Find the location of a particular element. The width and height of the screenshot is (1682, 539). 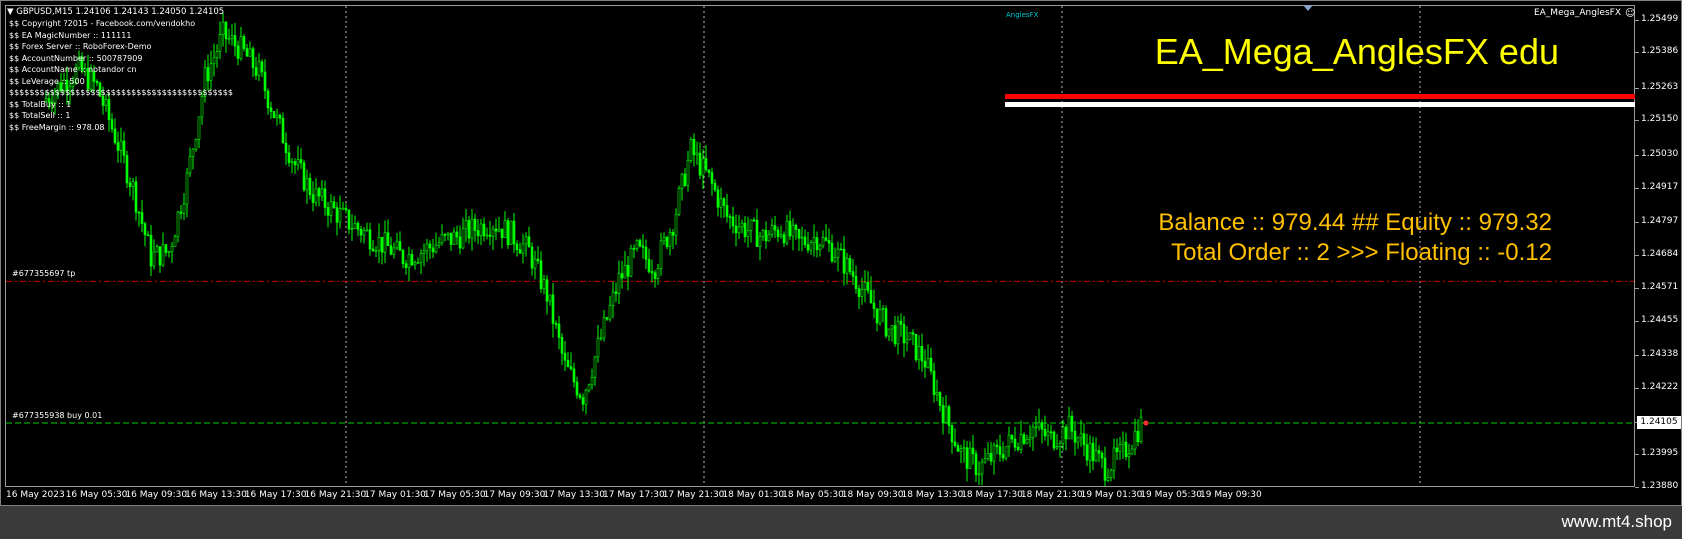

dropdown-triangle-icon: ▼ is located at coordinates (10, 12).